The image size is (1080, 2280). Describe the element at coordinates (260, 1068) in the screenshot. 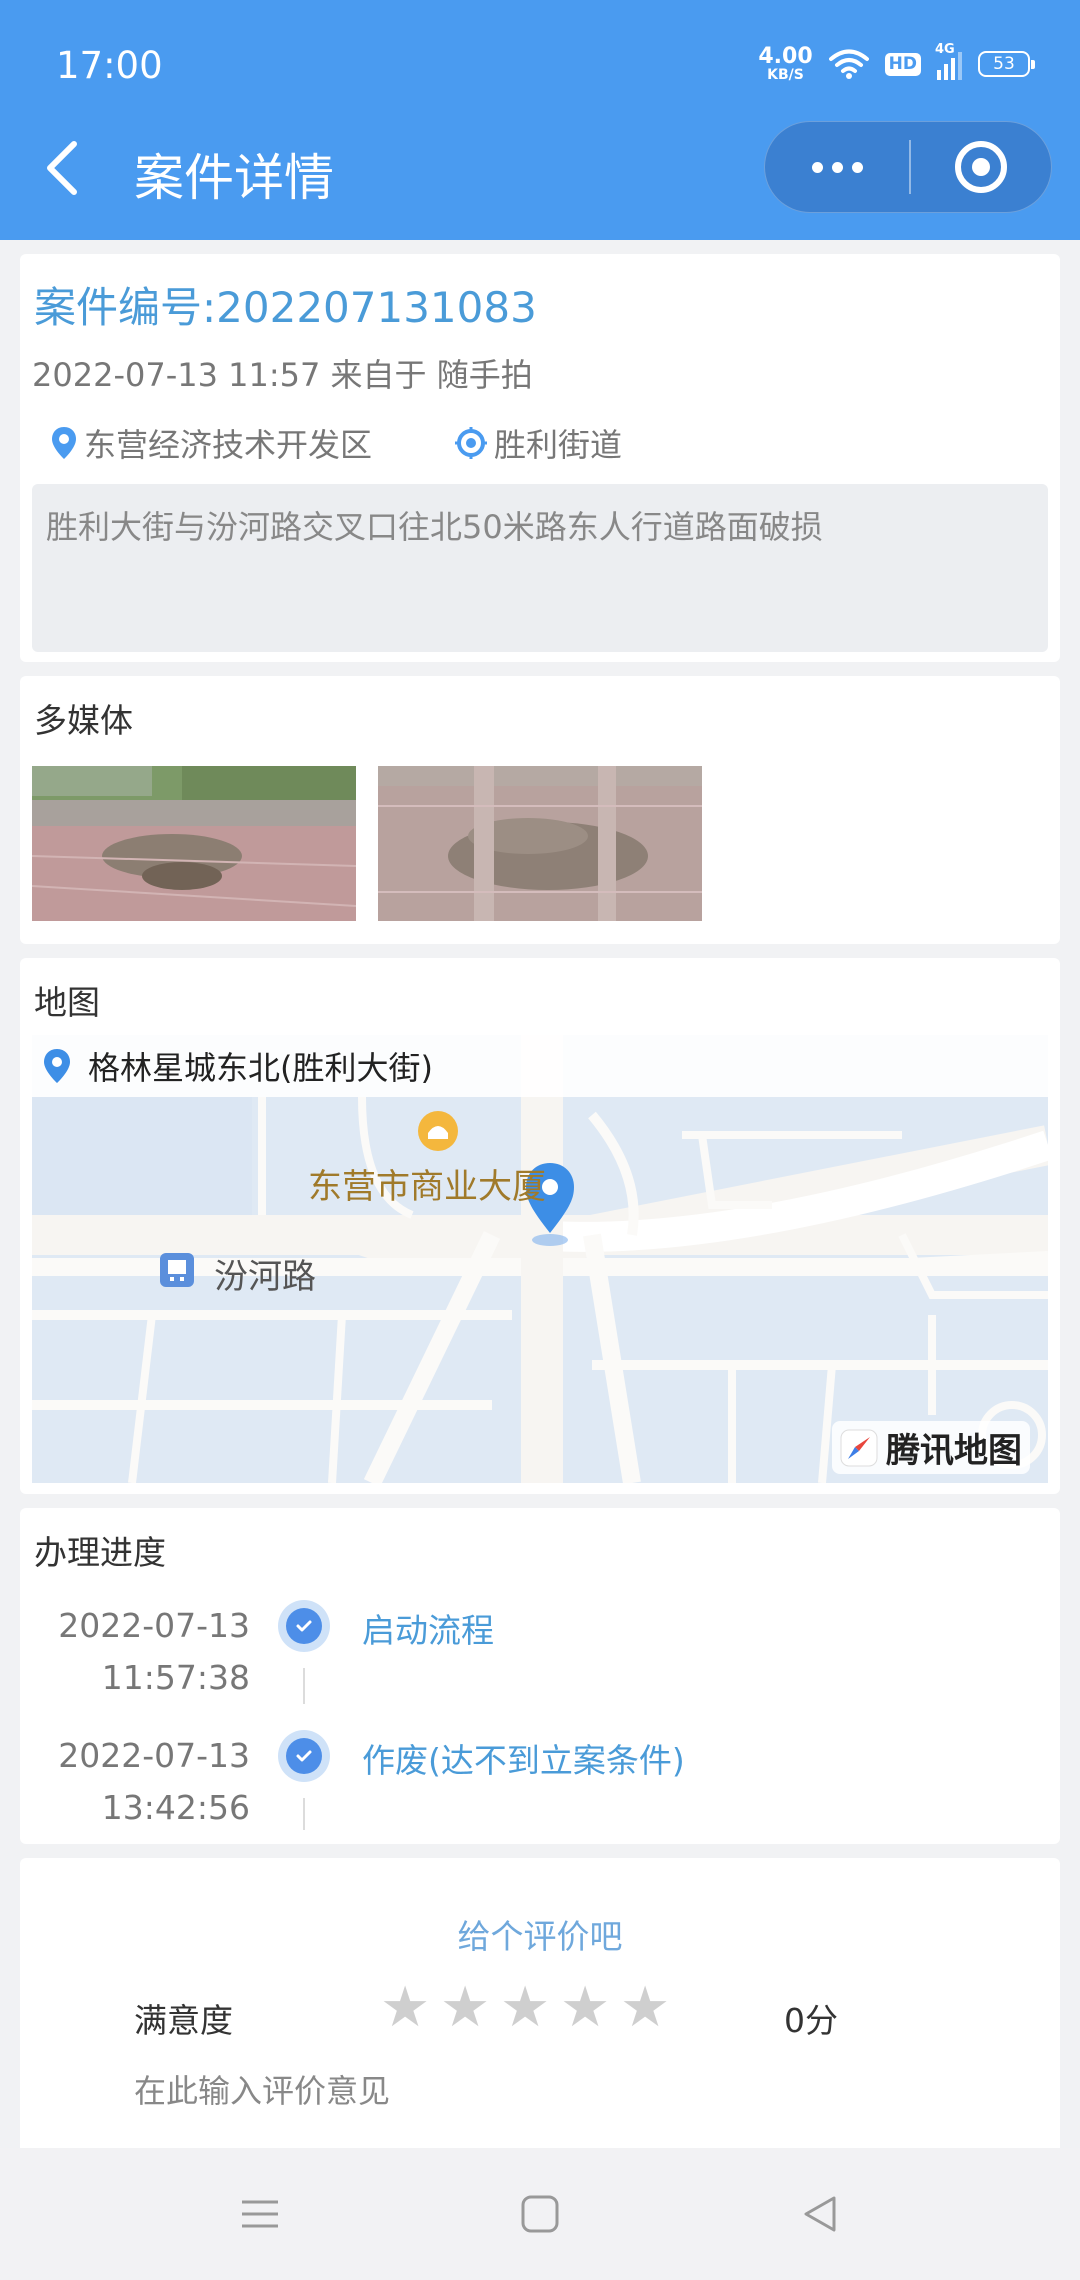

I see `map-address: 格林星城东北(胜利大街)` at that location.